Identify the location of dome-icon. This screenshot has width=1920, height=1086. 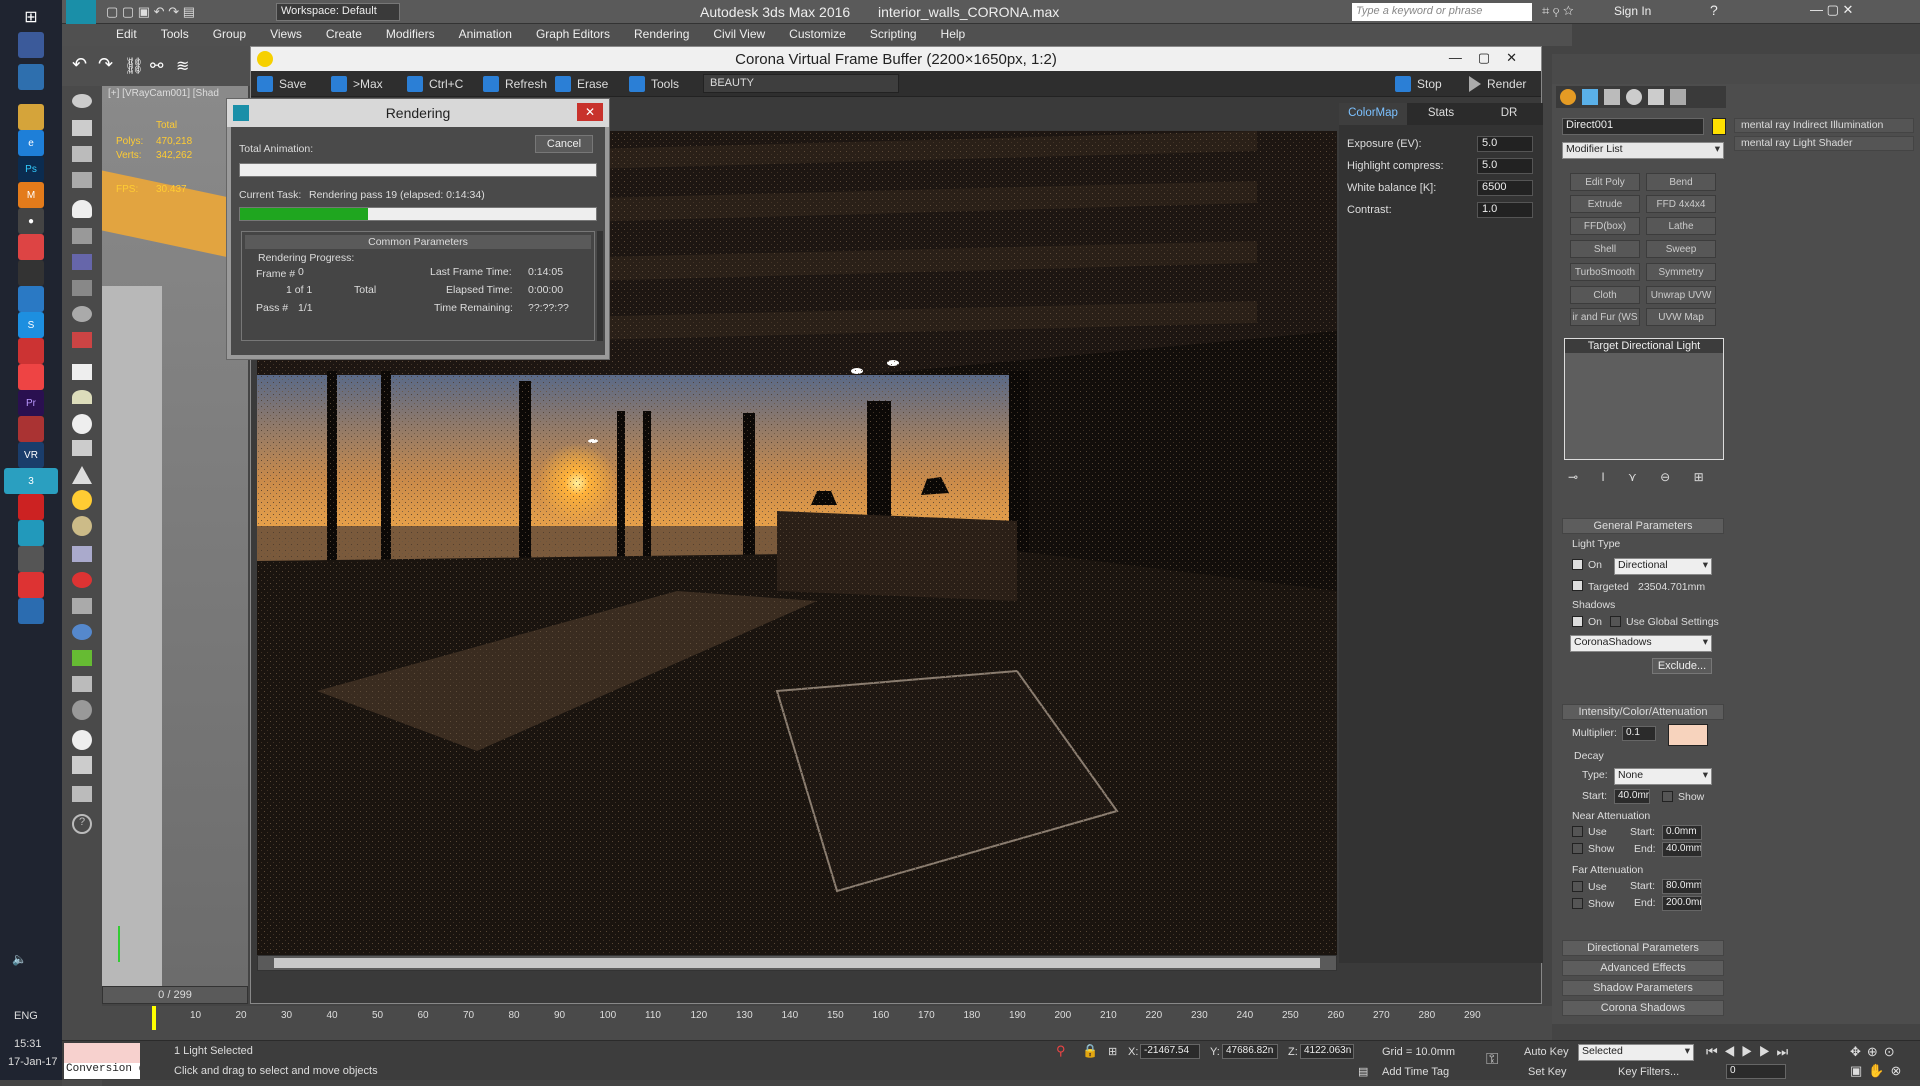
(82, 397).